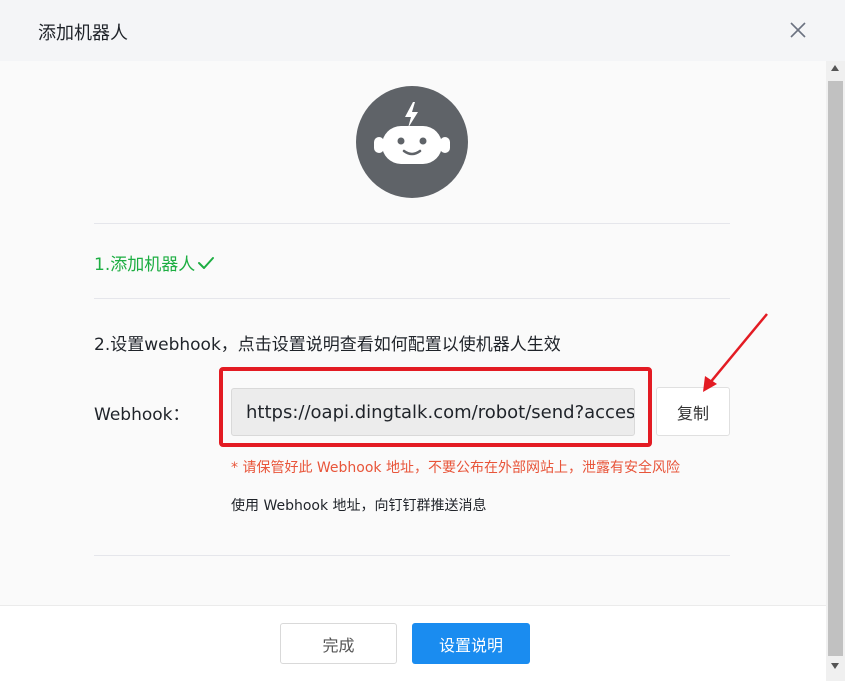 Image resolution: width=845 pixels, height=681 pixels. I want to click on dialog-footer: 完成 设置说明, so click(413, 643).